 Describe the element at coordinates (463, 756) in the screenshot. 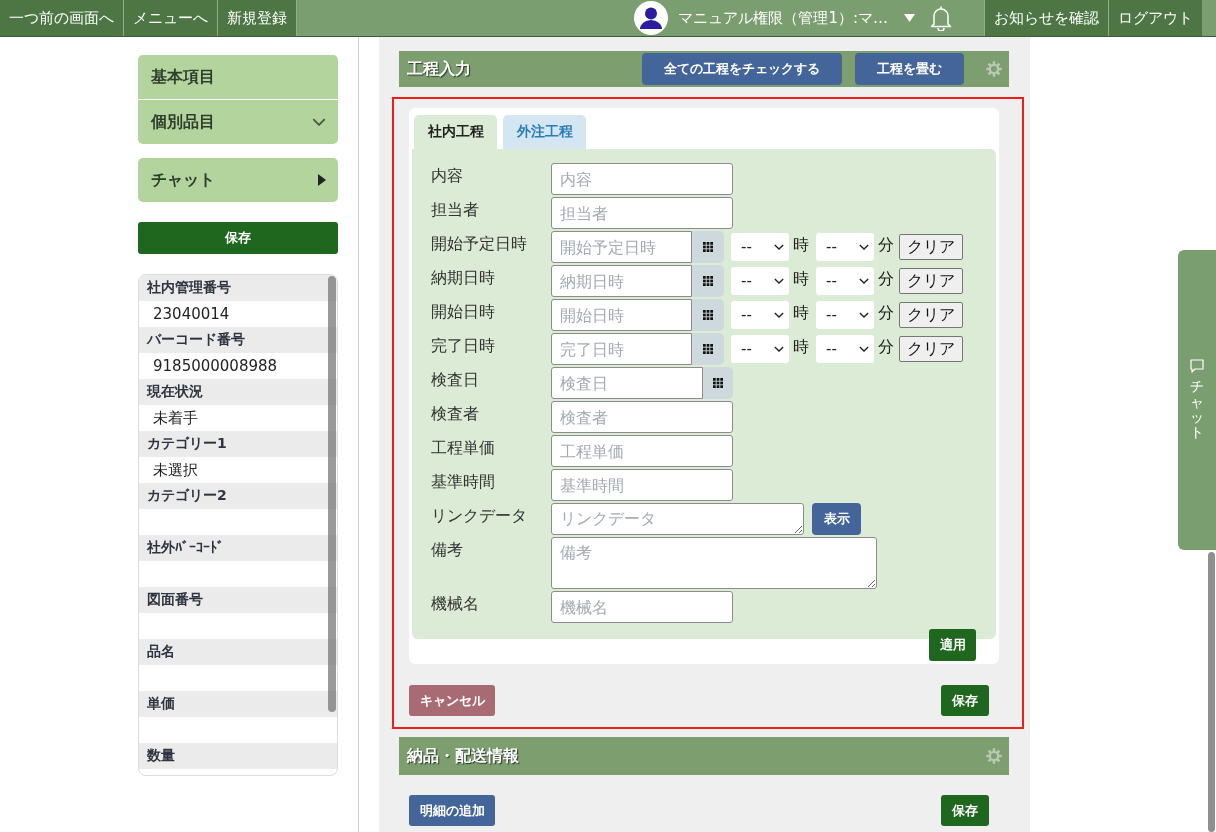

I see `section-title: 納品・配送情報` at that location.